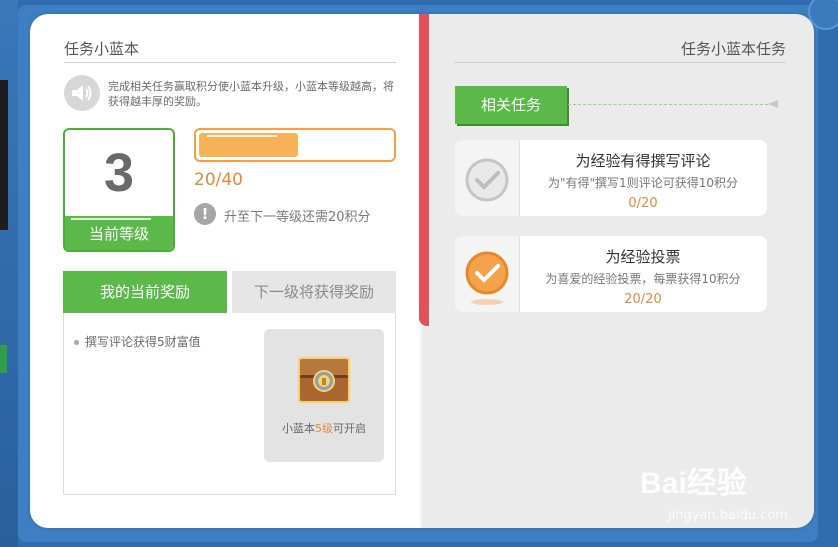 The height and width of the screenshot is (547, 838). Describe the element at coordinates (119, 233) in the screenshot. I see `level-label: 当前等级` at that location.